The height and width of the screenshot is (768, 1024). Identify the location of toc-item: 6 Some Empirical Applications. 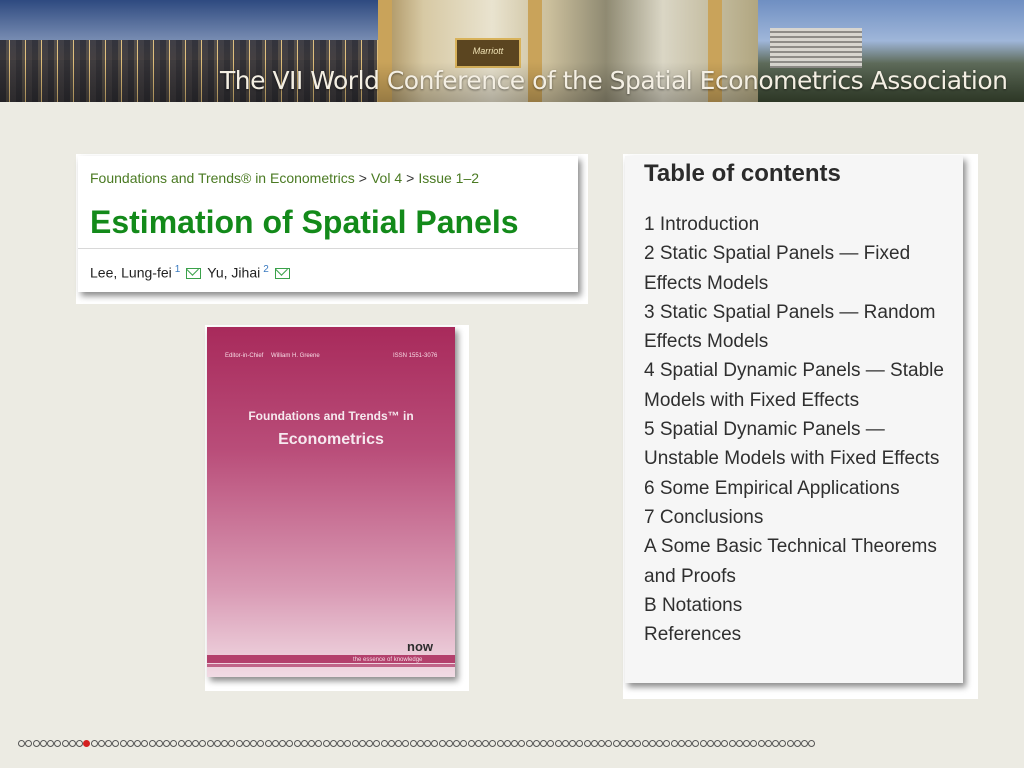
(799, 488).